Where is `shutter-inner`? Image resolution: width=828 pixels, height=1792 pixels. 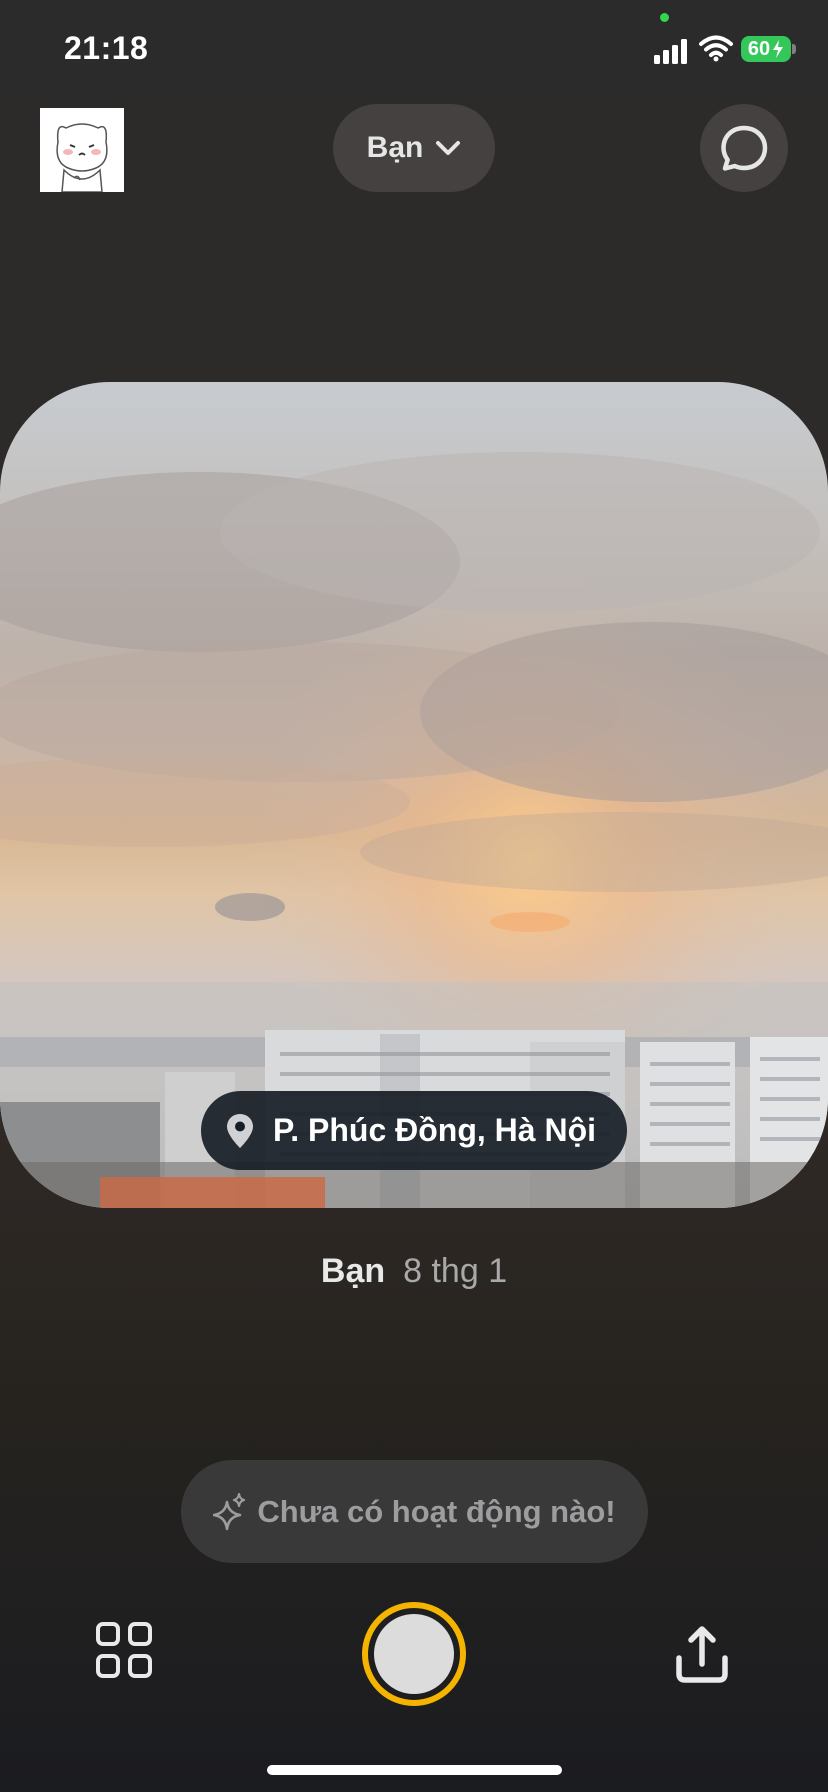 shutter-inner is located at coordinates (414, 1654).